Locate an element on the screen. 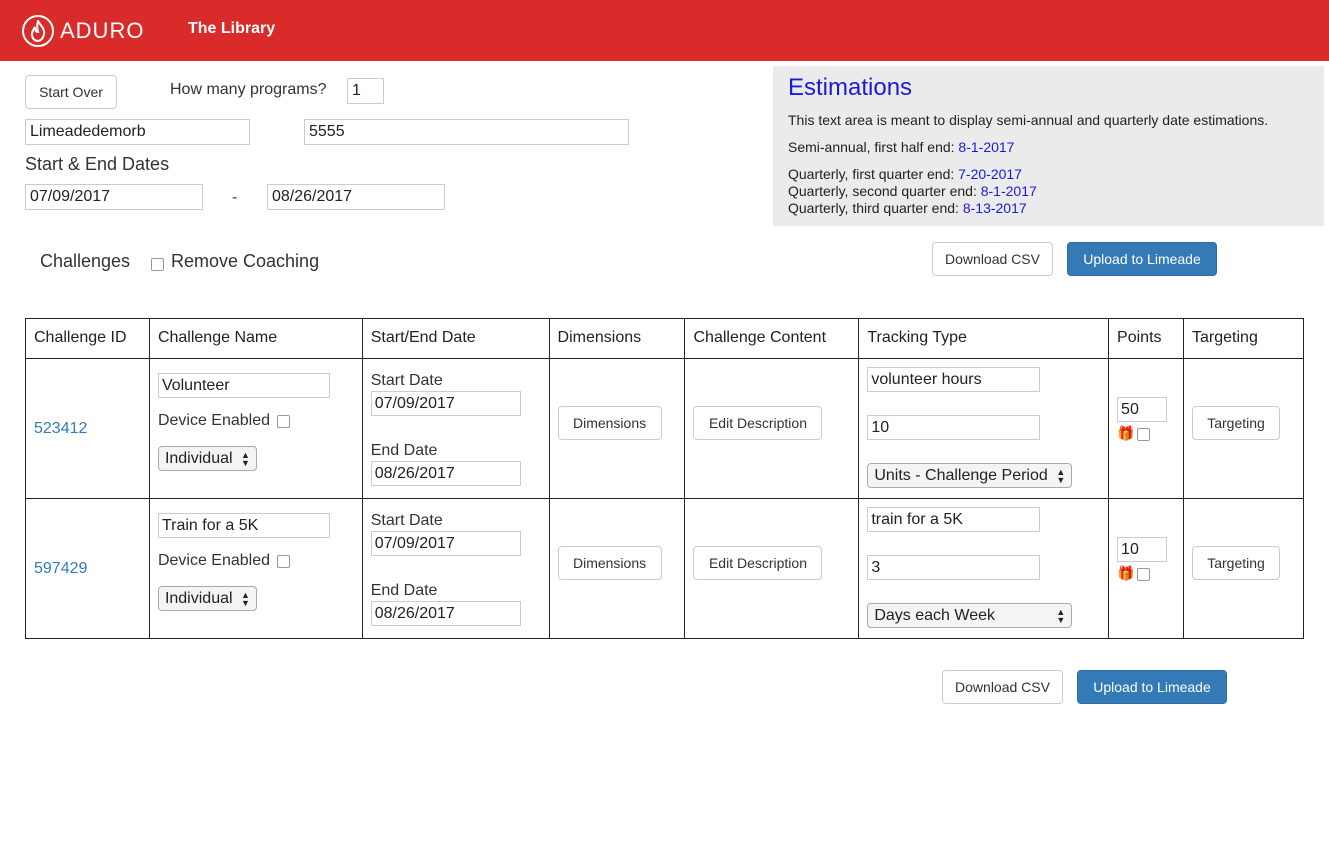  start-over-button: Start Over is located at coordinates (71, 92).